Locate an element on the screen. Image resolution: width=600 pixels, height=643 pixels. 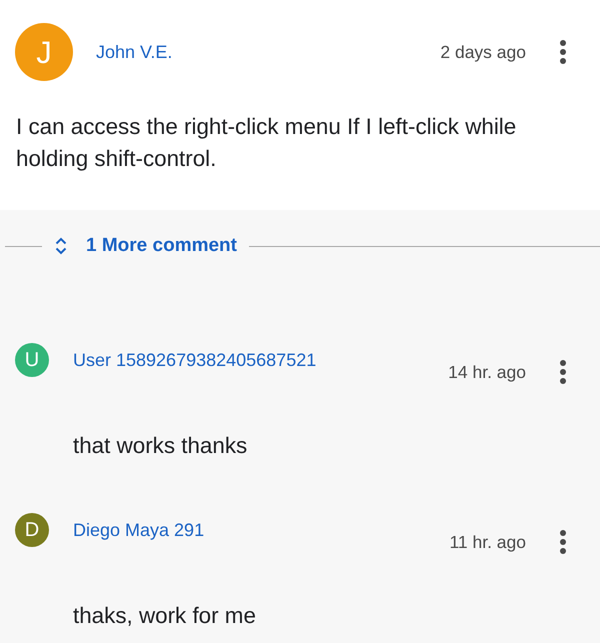
avatar: J is located at coordinates (44, 52).